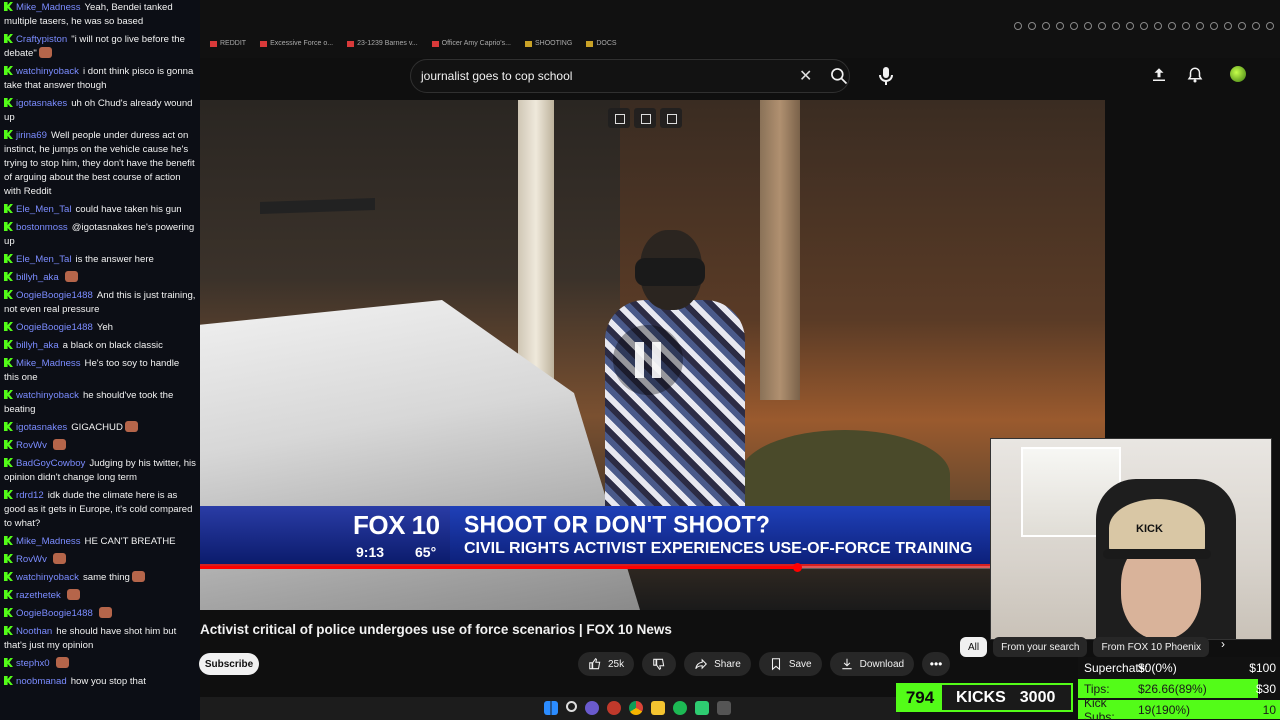 The width and height of the screenshot is (1280, 720). What do you see at coordinates (886, 76) in the screenshot?
I see `microphone-icon` at bounding box center [886, 76].